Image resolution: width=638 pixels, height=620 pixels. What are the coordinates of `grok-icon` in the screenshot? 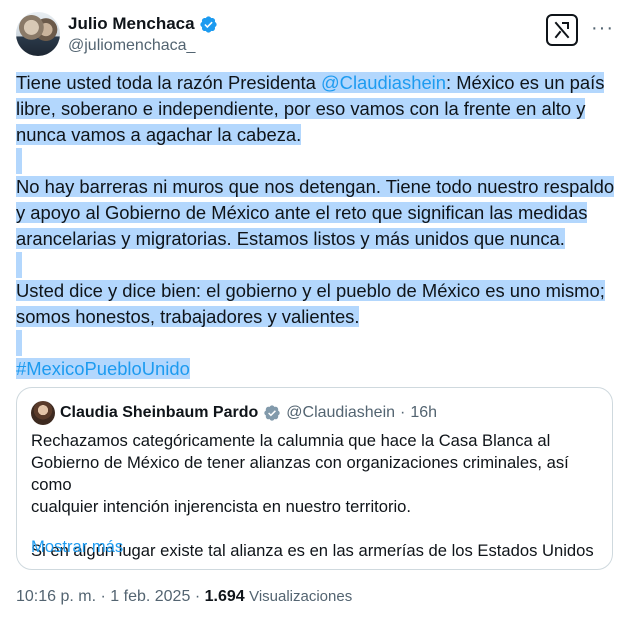 It's located at (562, 30).